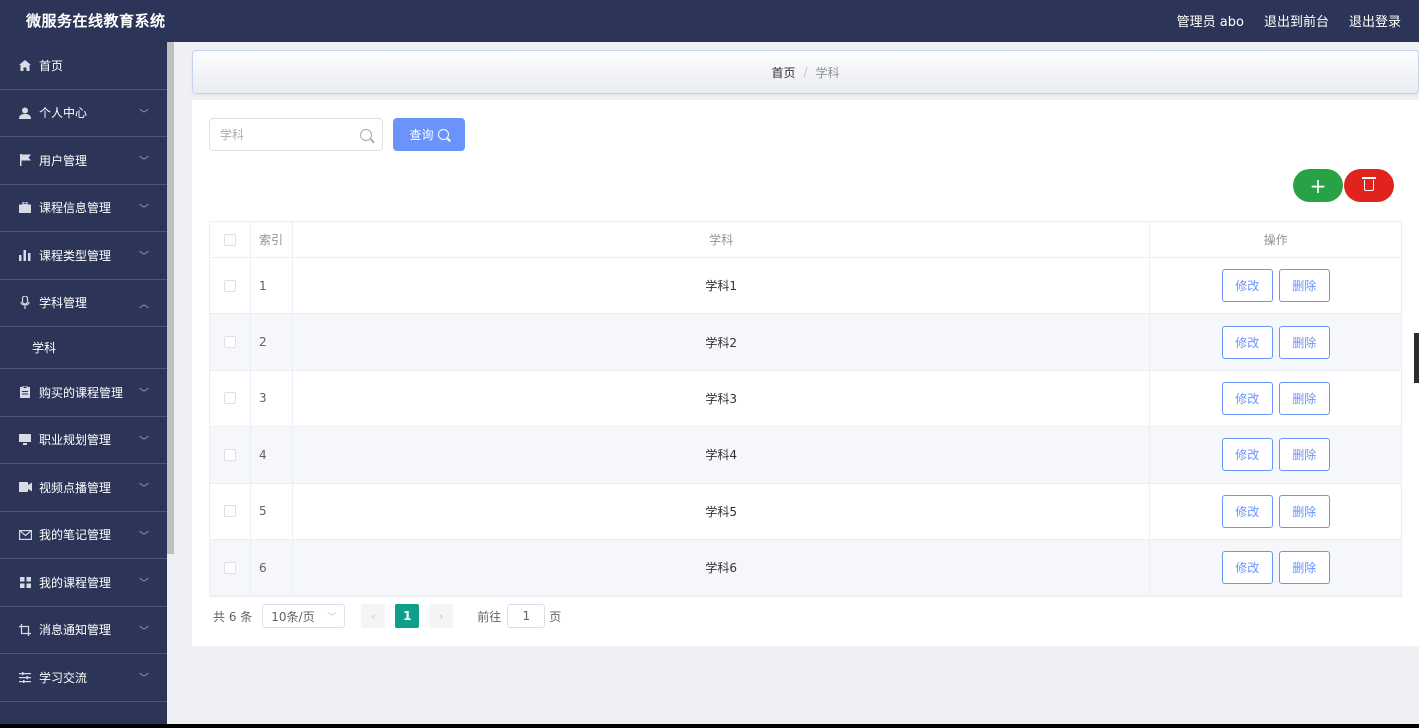 The width and height of the screenshot is (1419, 728). Describe the element at coordinates (83, 440) in the screenshot. I see `sidebar-item-career-planning: 职业规划管理 ﹀` at that location.